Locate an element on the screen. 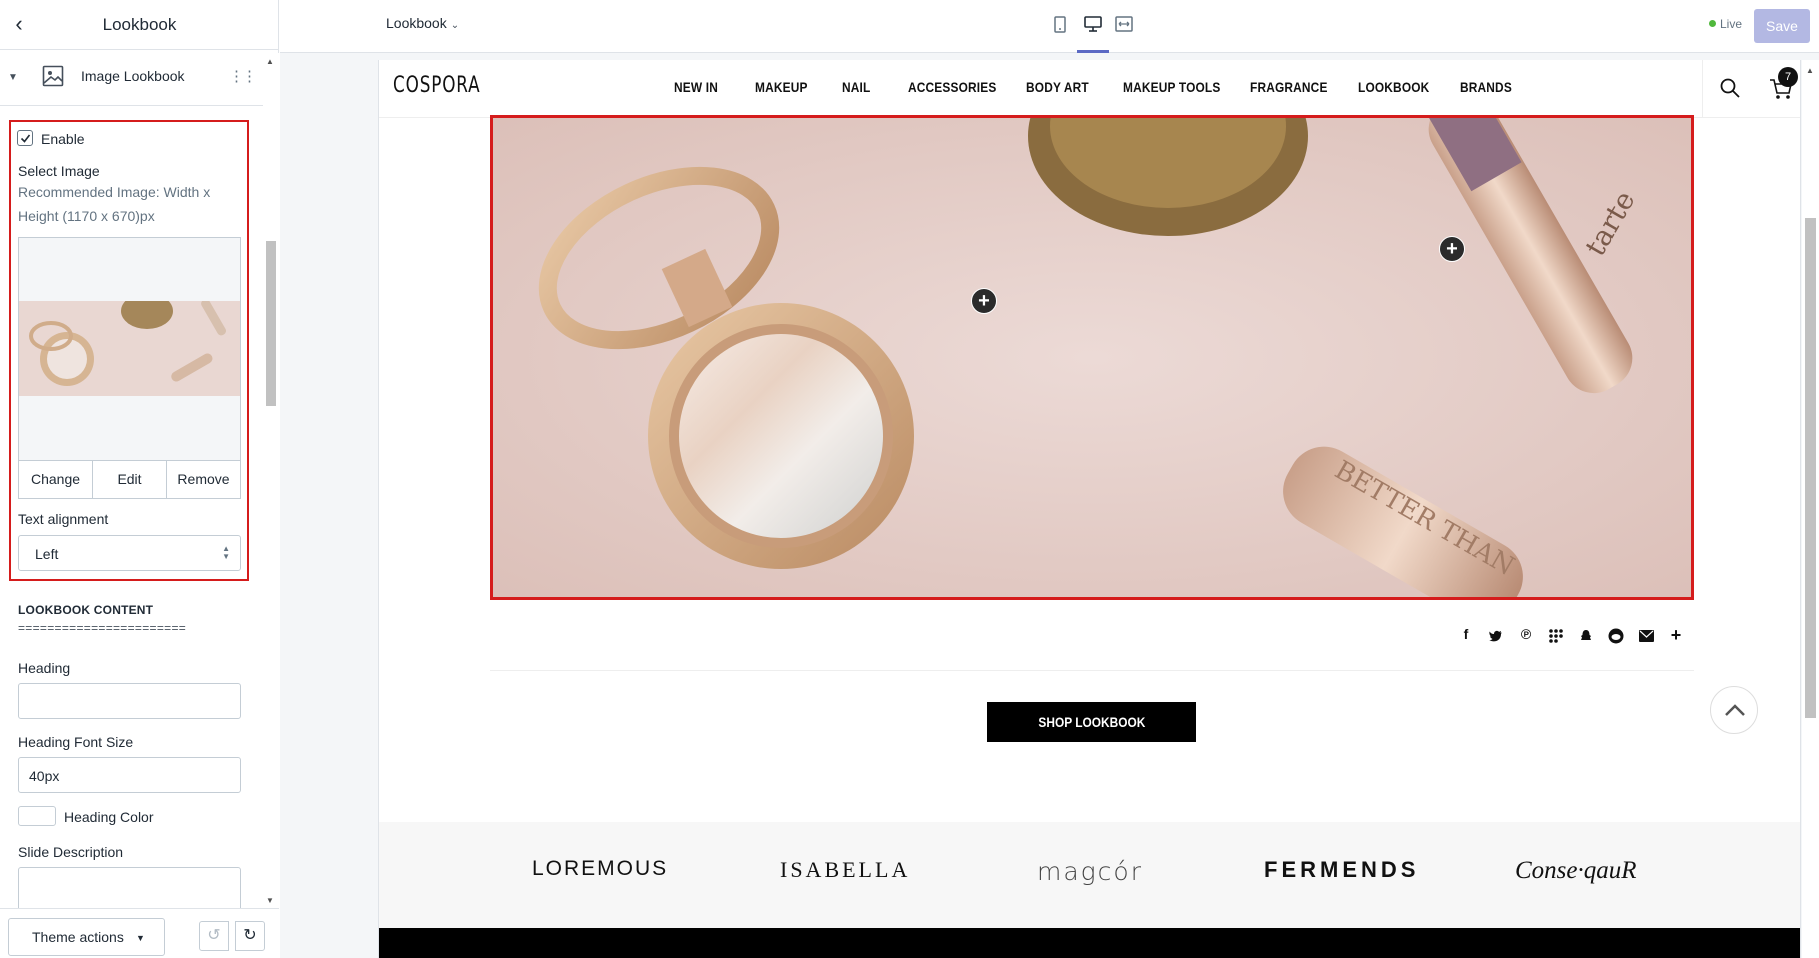  enable-checkbox is located at coordinates (25, 138).